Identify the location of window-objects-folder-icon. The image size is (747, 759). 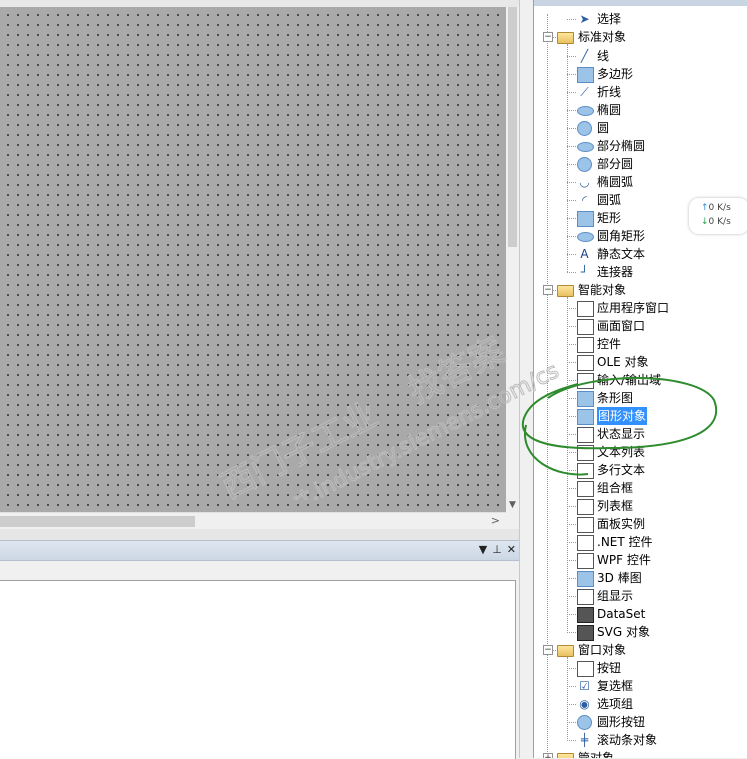
(565, 651).